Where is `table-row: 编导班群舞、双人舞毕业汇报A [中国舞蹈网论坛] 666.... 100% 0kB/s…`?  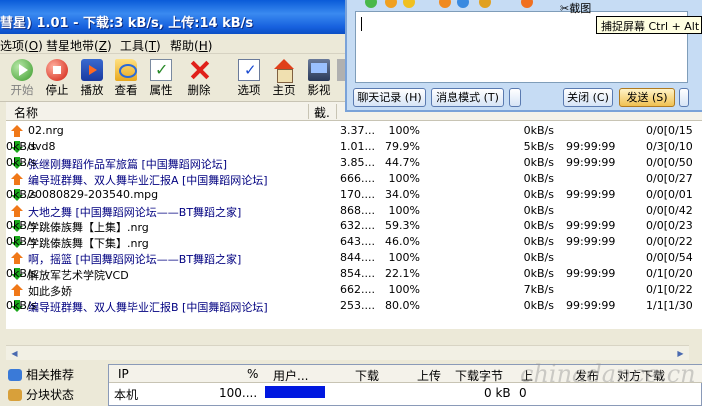
table-row: 编导班群舞、双人舞毕业汇报A [中国舞蹈网论坛] 666.... 100% 0kB/s… is located at coordinates (354, 178).